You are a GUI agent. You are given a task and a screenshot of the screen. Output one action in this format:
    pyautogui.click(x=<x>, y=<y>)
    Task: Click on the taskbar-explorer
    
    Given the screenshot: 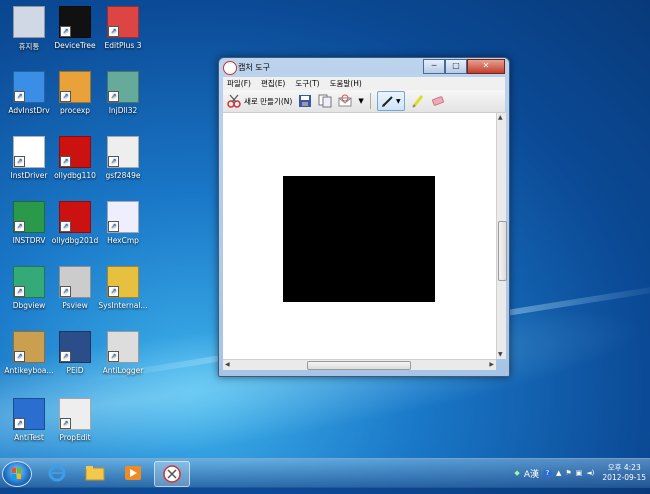 What is the action you would take?
    pyautogui.click(x=95, y=473)
    